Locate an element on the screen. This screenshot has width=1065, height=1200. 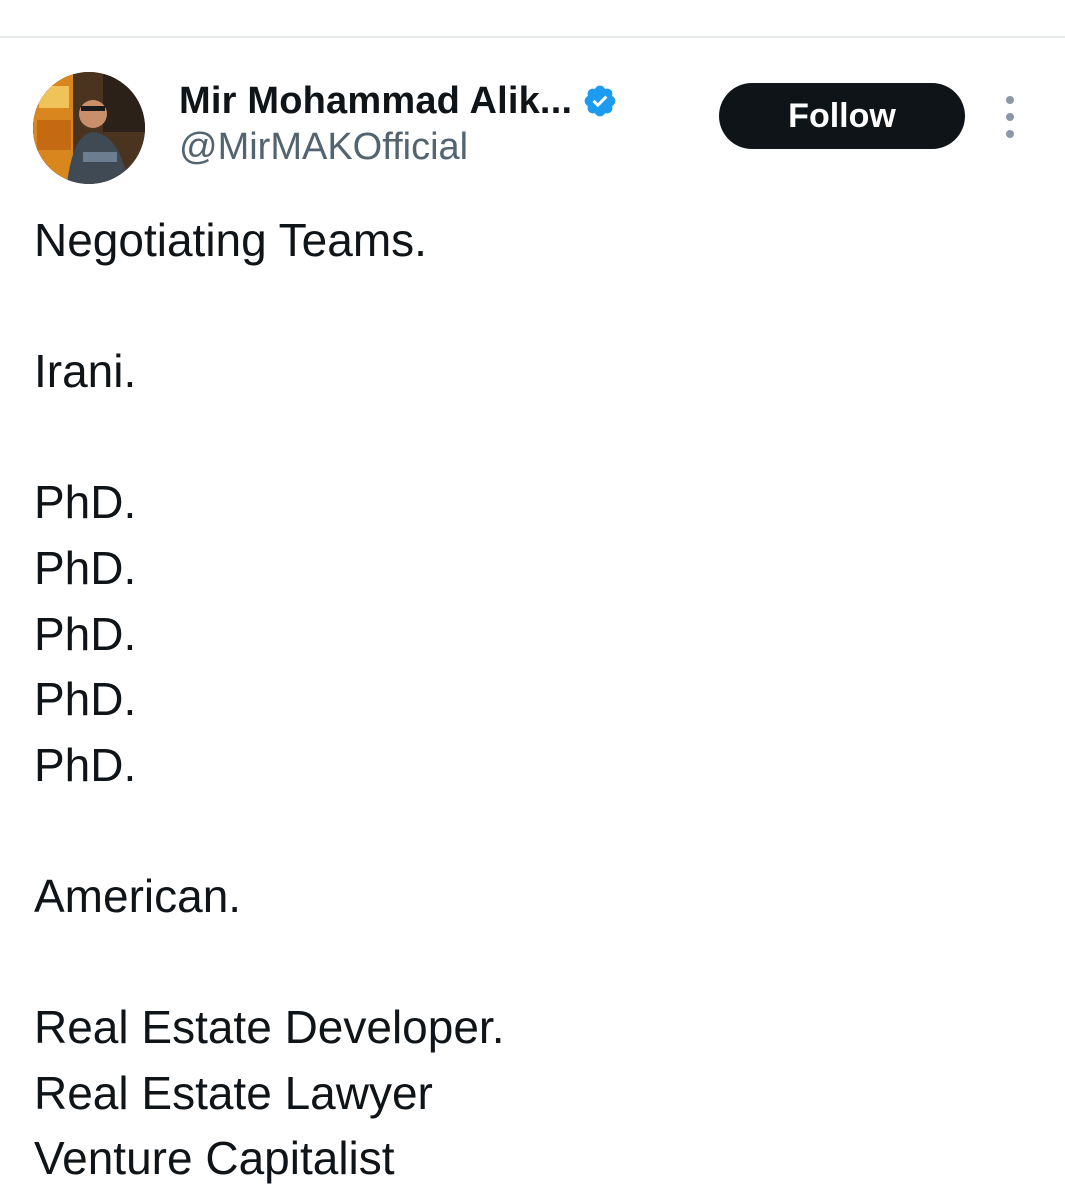
profile-photo-icon is located at coordinates (89, 128).